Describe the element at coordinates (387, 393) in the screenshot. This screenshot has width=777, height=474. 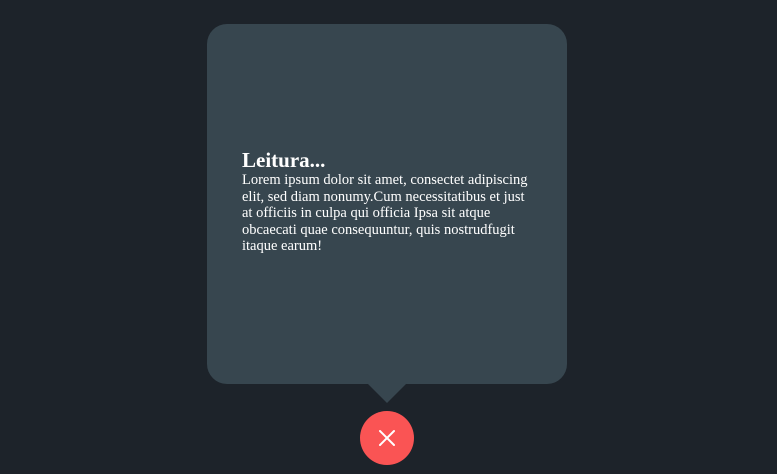
I see `popup-pointer` at that location.